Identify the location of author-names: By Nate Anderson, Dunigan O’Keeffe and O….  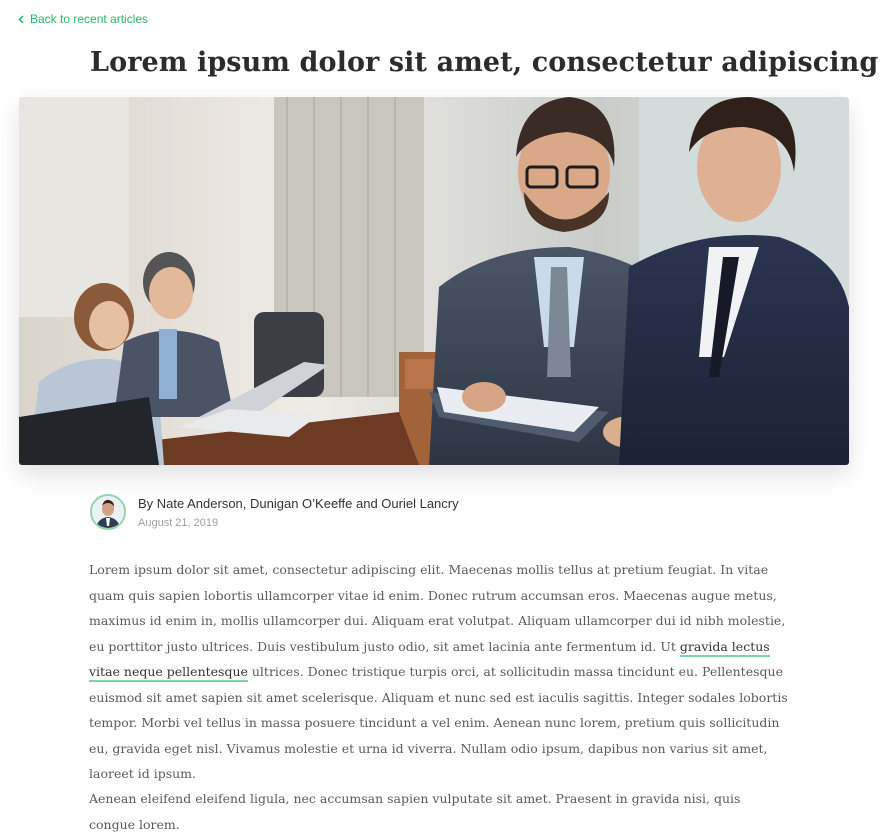
(298, 503).